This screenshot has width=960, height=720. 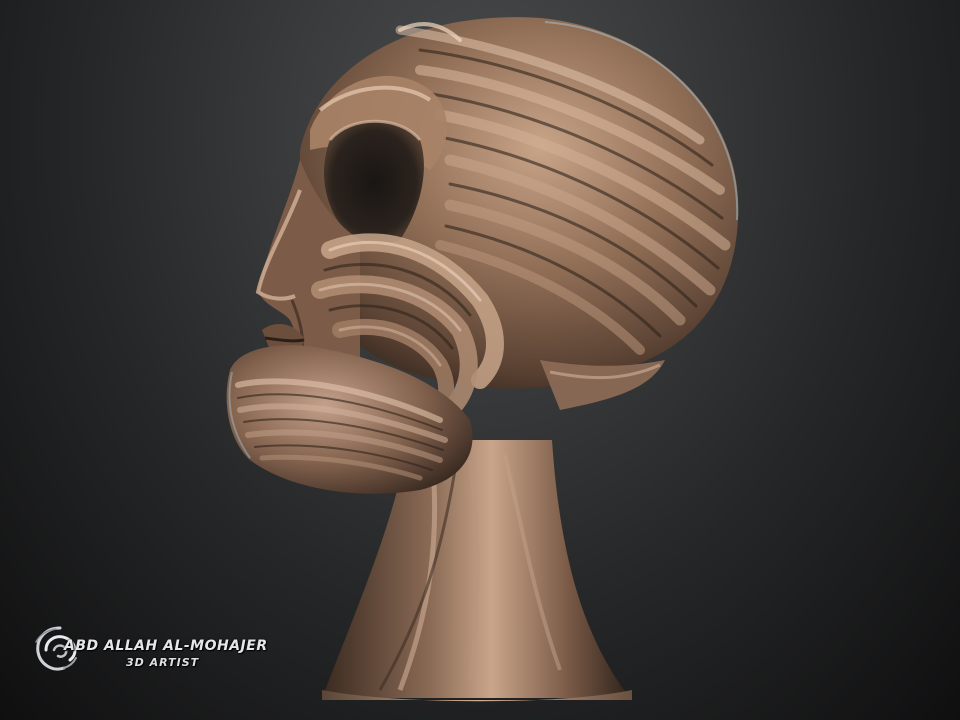 I want to click on nape-band, so click(x=602, y=385).